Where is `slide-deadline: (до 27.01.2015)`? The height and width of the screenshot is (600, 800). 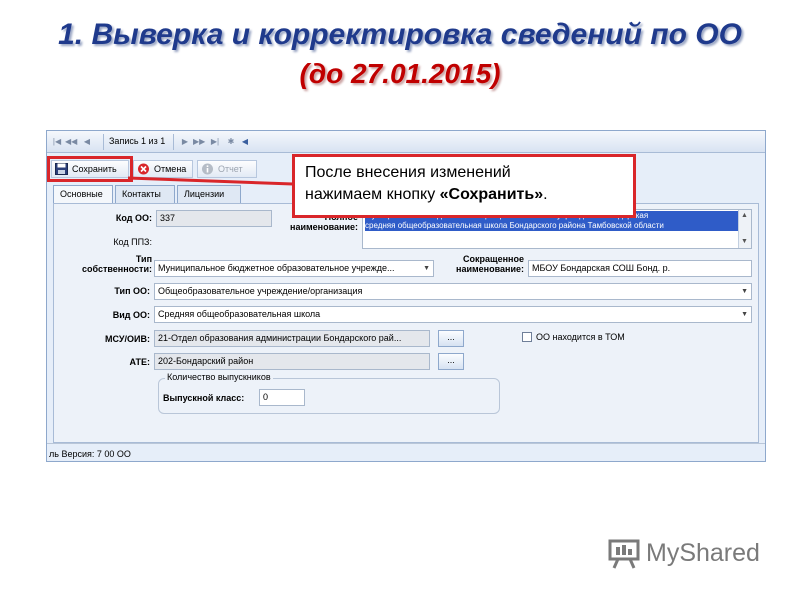
slide-deadline: (до 27.01.2015) is located at coordinates (400, 73).